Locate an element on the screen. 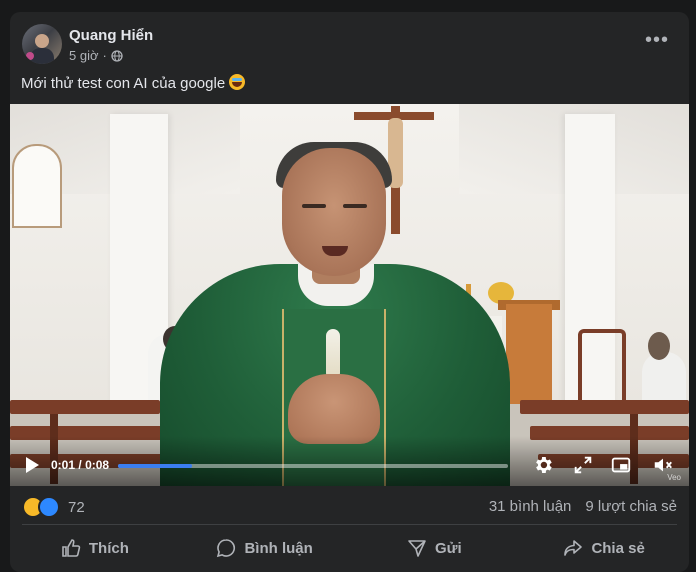 Image resolution: width=696 pixels, height=572 pixels. video-time: 0:01 / 0:08 is located at coordinates (80, 465).